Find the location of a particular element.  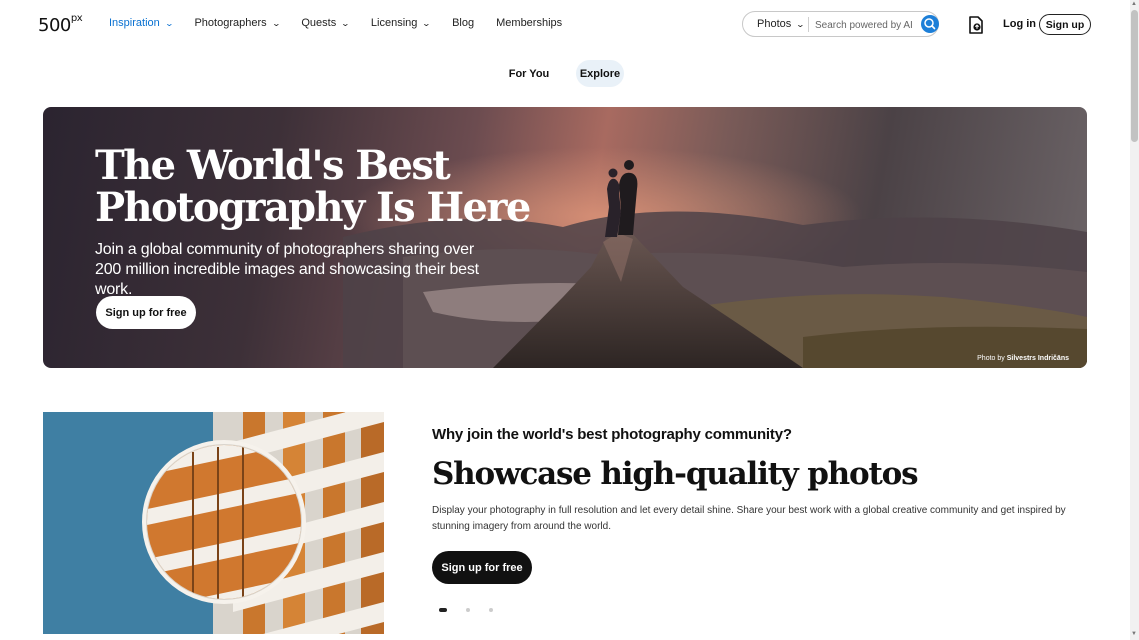

logo: 500px is located at coordinates (60, 24).